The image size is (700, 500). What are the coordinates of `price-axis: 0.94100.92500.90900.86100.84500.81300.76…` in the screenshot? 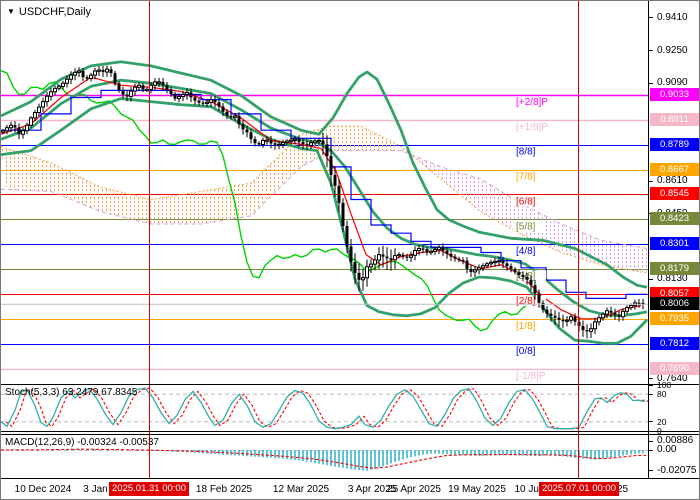 It's located at (673, 240).